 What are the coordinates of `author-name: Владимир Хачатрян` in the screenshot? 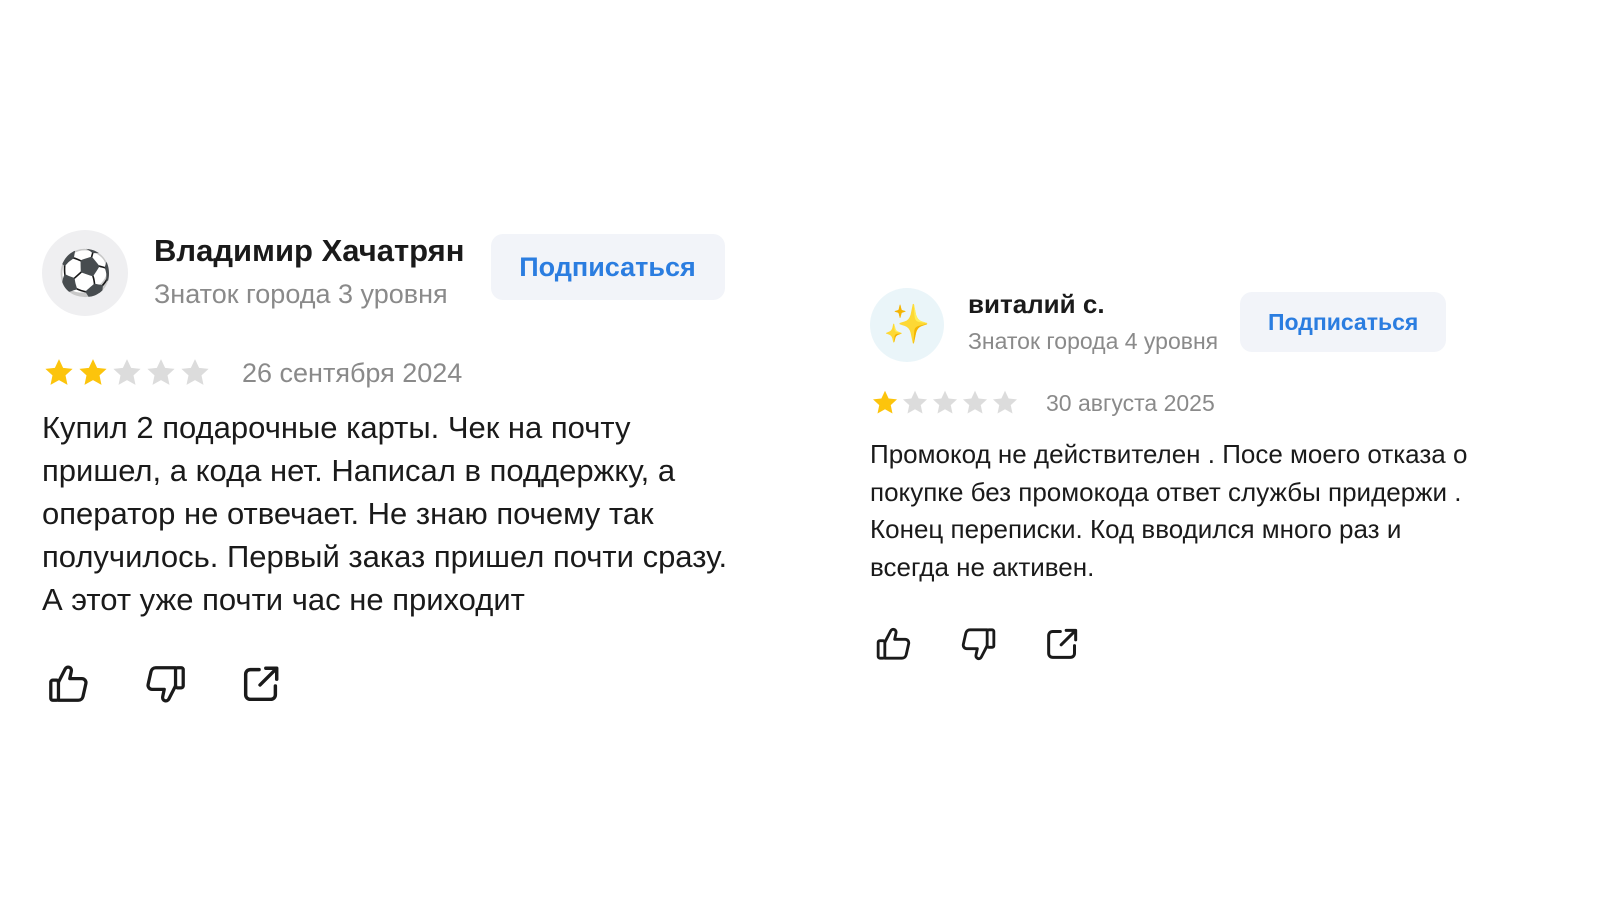 It's located at (309, 251).